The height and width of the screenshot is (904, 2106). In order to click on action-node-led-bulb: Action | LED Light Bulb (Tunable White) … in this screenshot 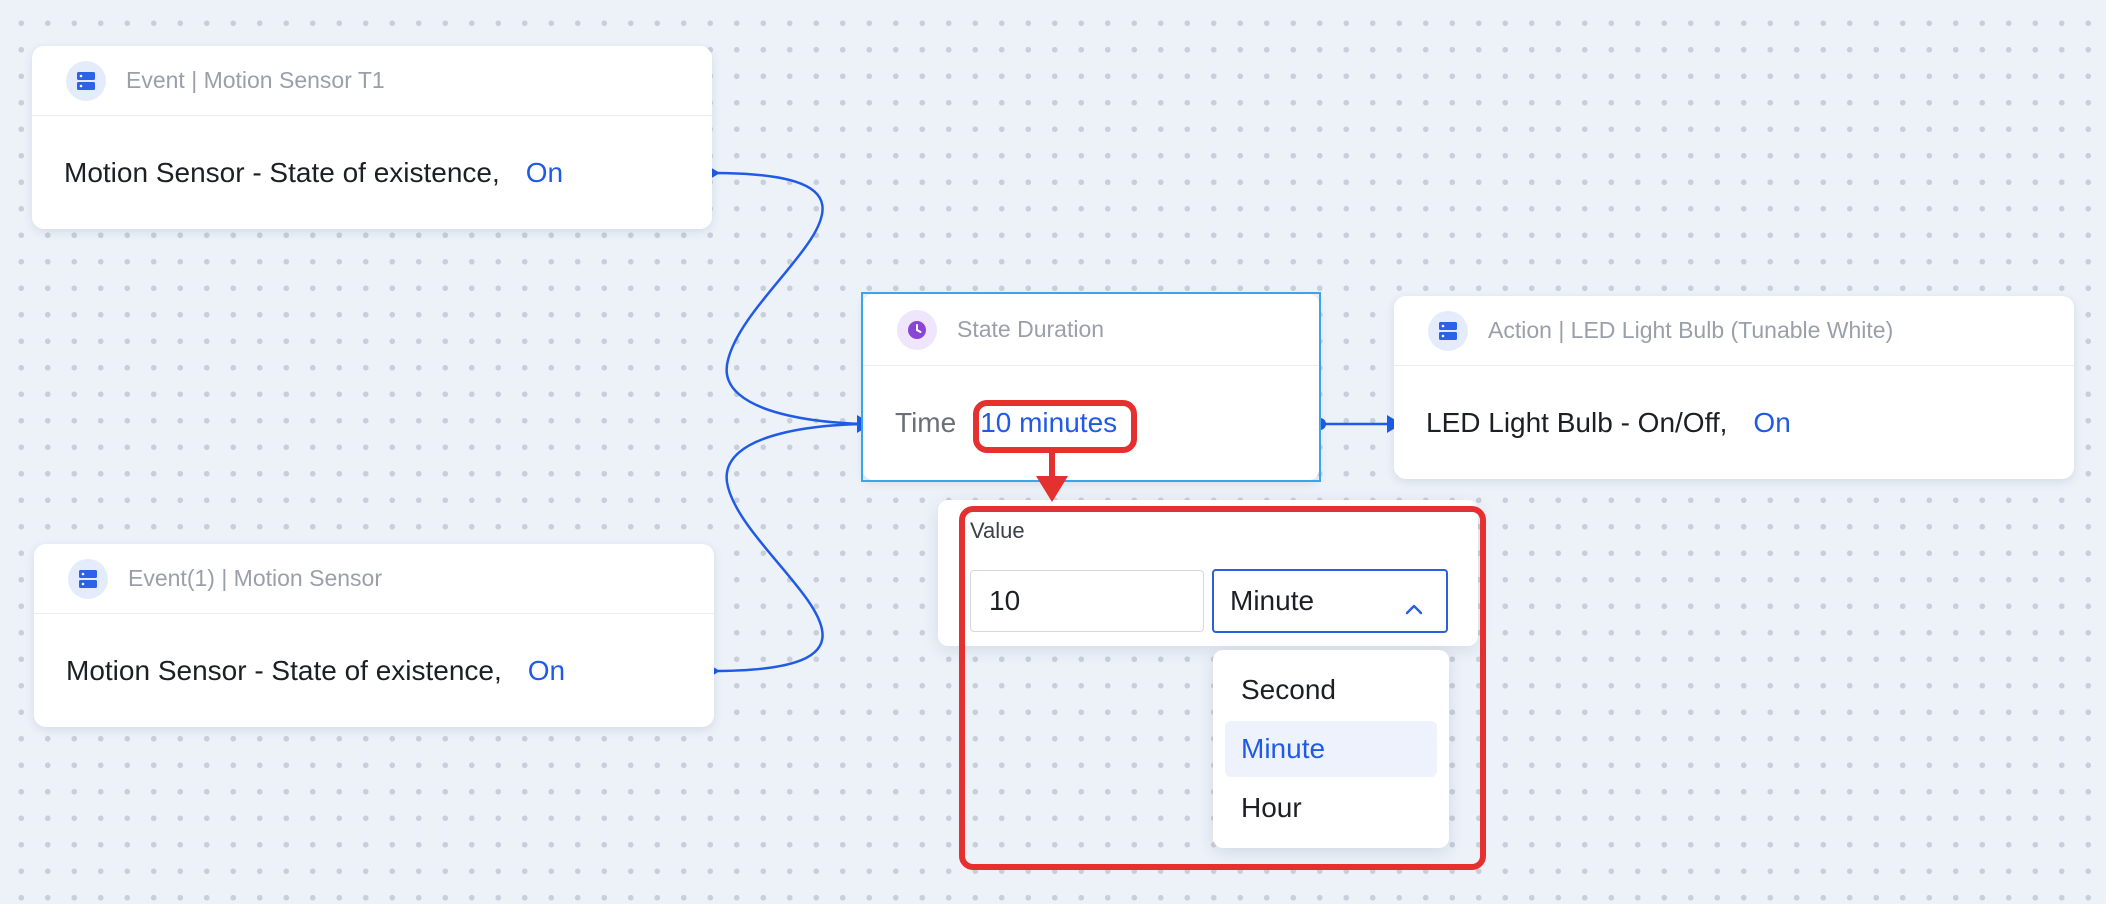, I will do `click(1734, 387)`.